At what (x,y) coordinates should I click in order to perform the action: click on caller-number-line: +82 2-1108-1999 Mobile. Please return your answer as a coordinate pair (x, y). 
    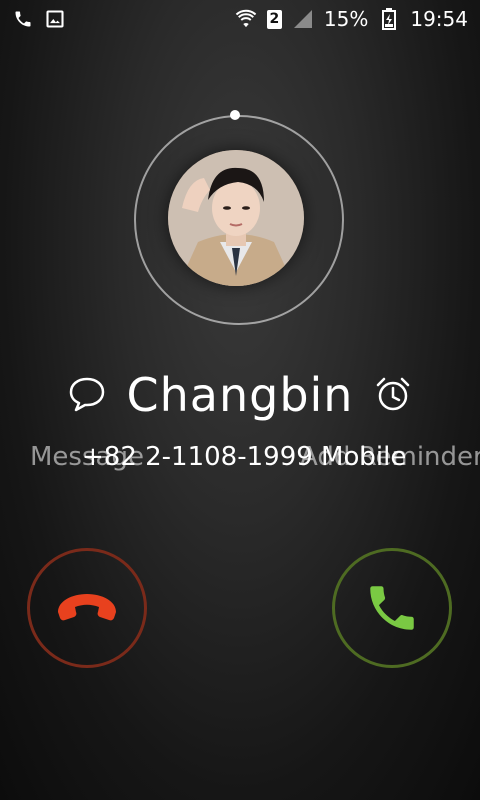
    Looking at the image, I should click on (244, 457).